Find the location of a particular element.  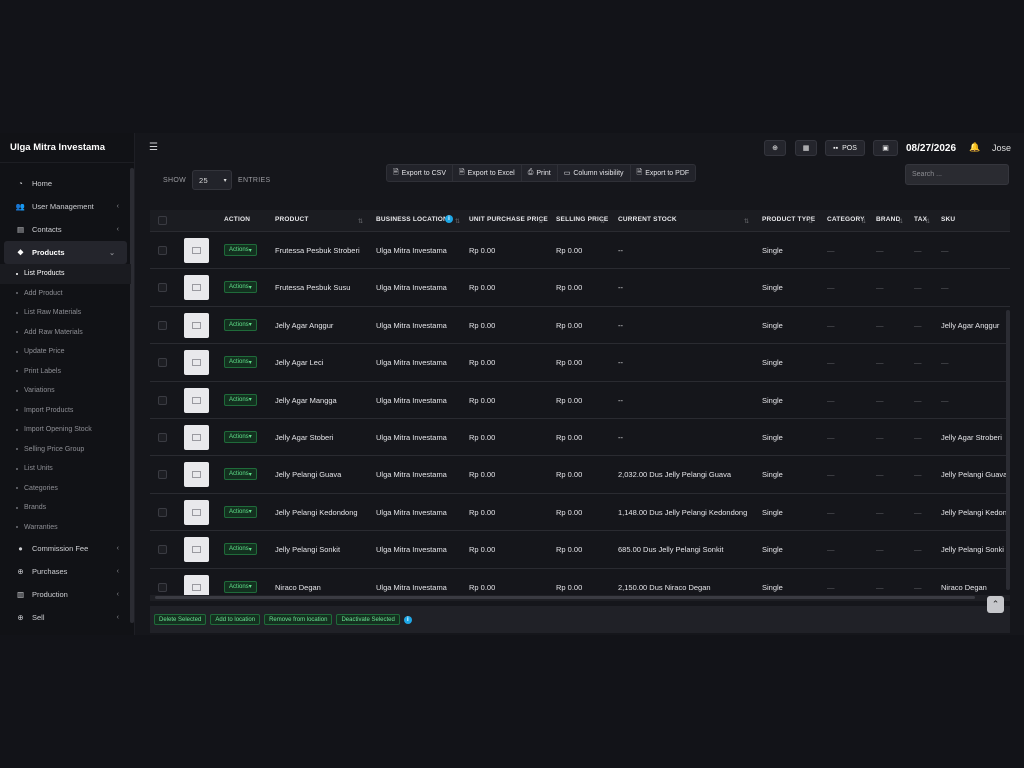

notification-bell-icon: 🔔 is located at coordinates (974, 147).